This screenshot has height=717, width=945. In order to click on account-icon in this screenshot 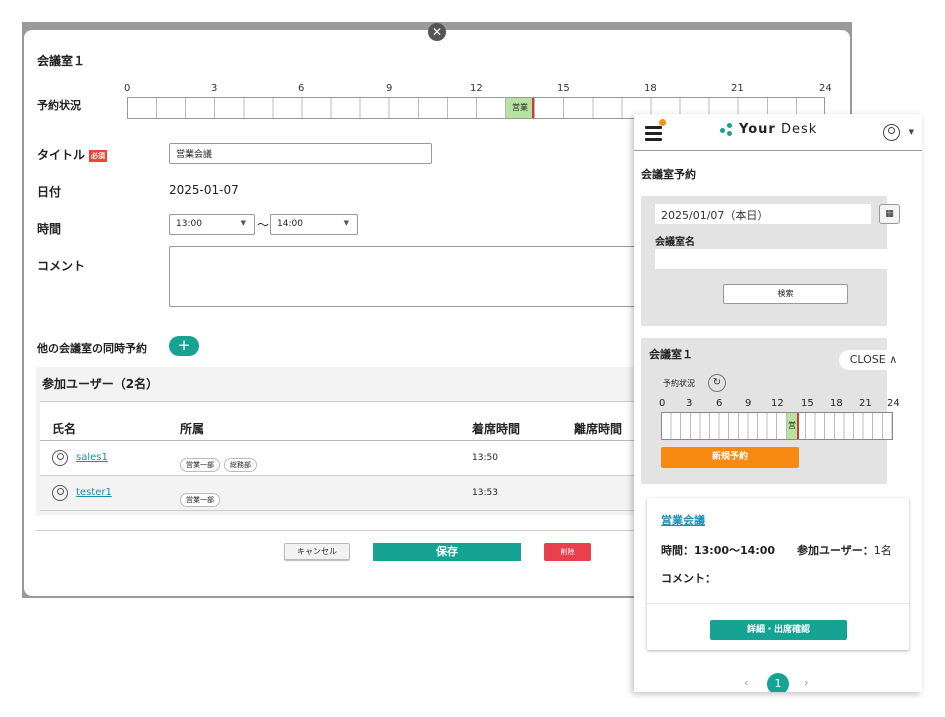, I will do `click(891, 132)`.